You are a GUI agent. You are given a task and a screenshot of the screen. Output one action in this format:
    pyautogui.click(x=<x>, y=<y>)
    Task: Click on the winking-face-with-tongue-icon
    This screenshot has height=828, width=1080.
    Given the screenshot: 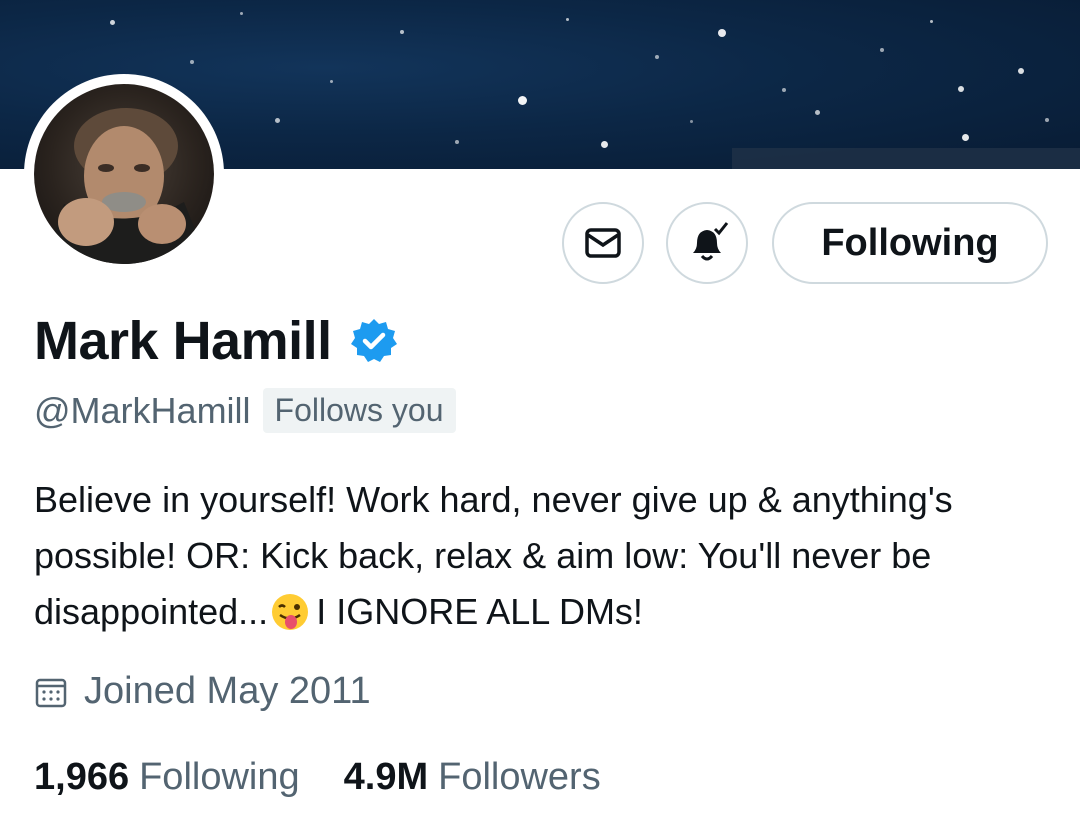 What is the action you would take?
    pyautogui.click(x=290, y=612)
    